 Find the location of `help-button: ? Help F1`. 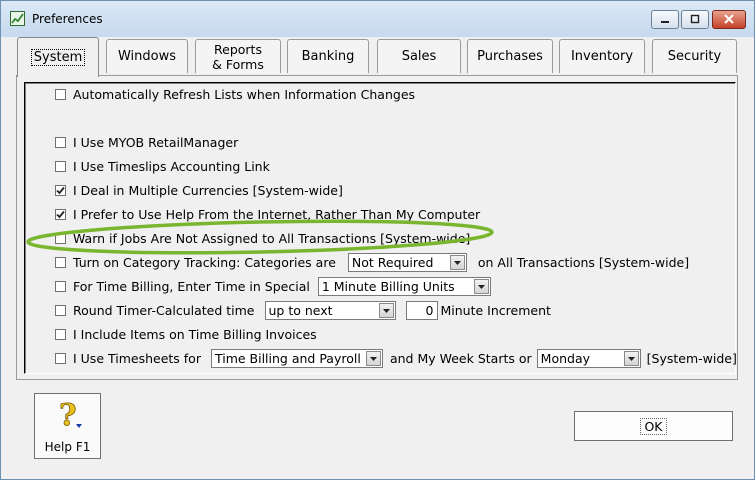

help-button: ? Help F1 is located at coordinates (67, 426).